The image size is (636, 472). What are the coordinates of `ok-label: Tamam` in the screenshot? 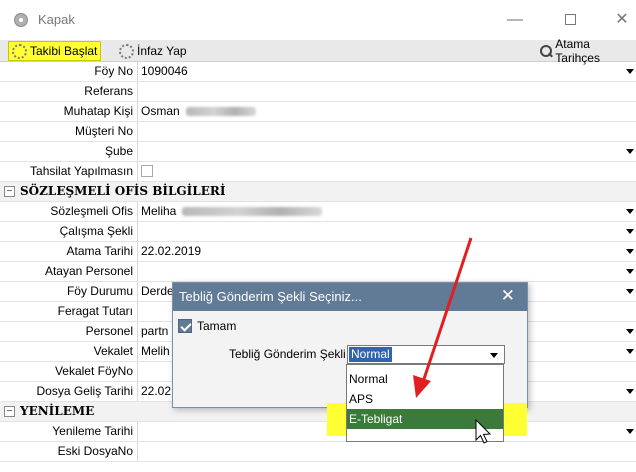 It's located at (217, 326).